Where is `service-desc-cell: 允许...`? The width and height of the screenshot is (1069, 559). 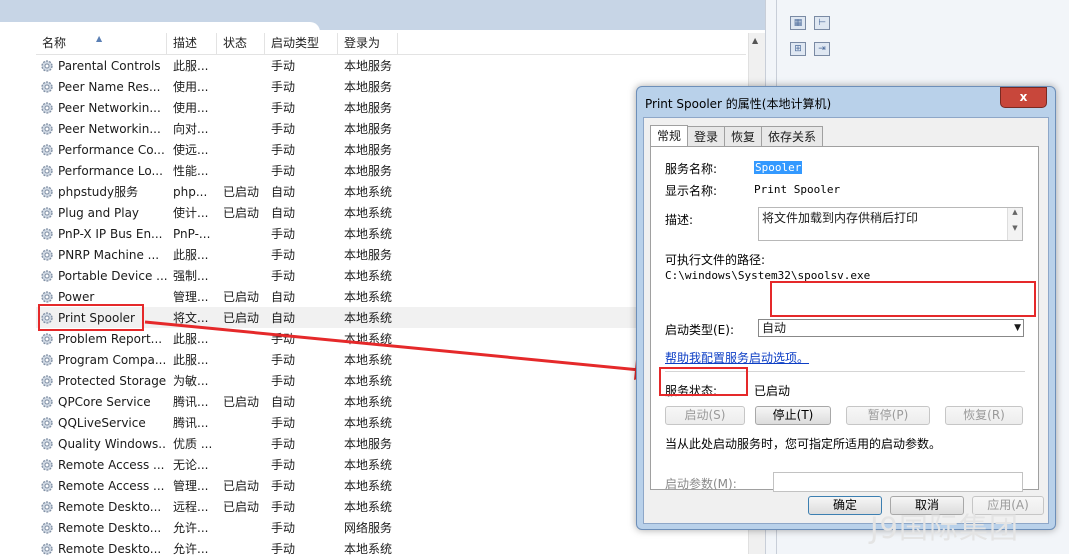
service-desc-cell: 允许... is located at coordinates (191, 528).